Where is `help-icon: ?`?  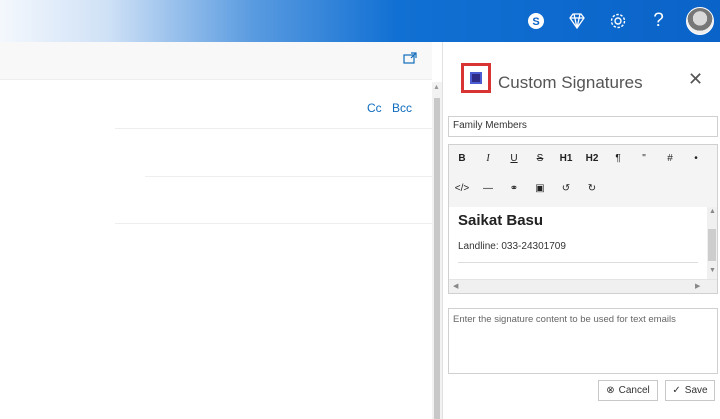 help-icon: ? is located at coordinates (658, 21).